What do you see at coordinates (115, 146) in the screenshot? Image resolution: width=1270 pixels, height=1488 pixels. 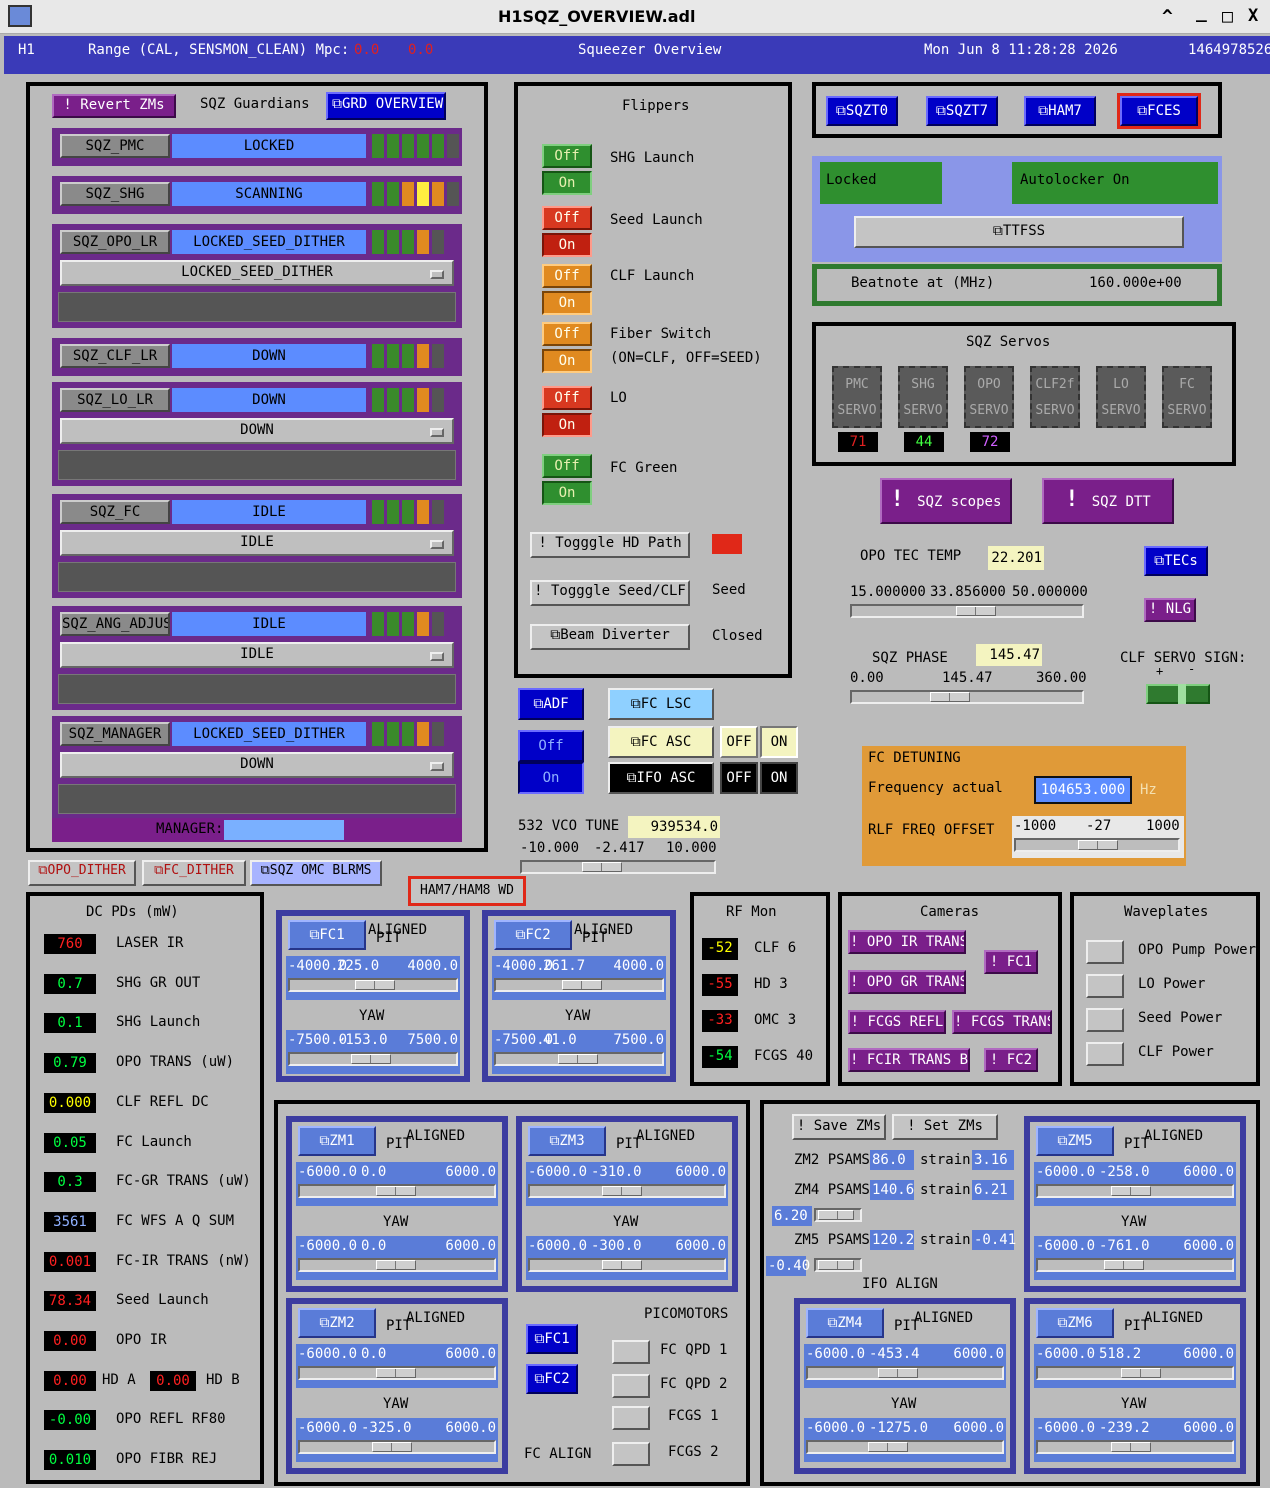 I see `guardian-name-button: SQZ_PMC` at bounding box center [115, 146].